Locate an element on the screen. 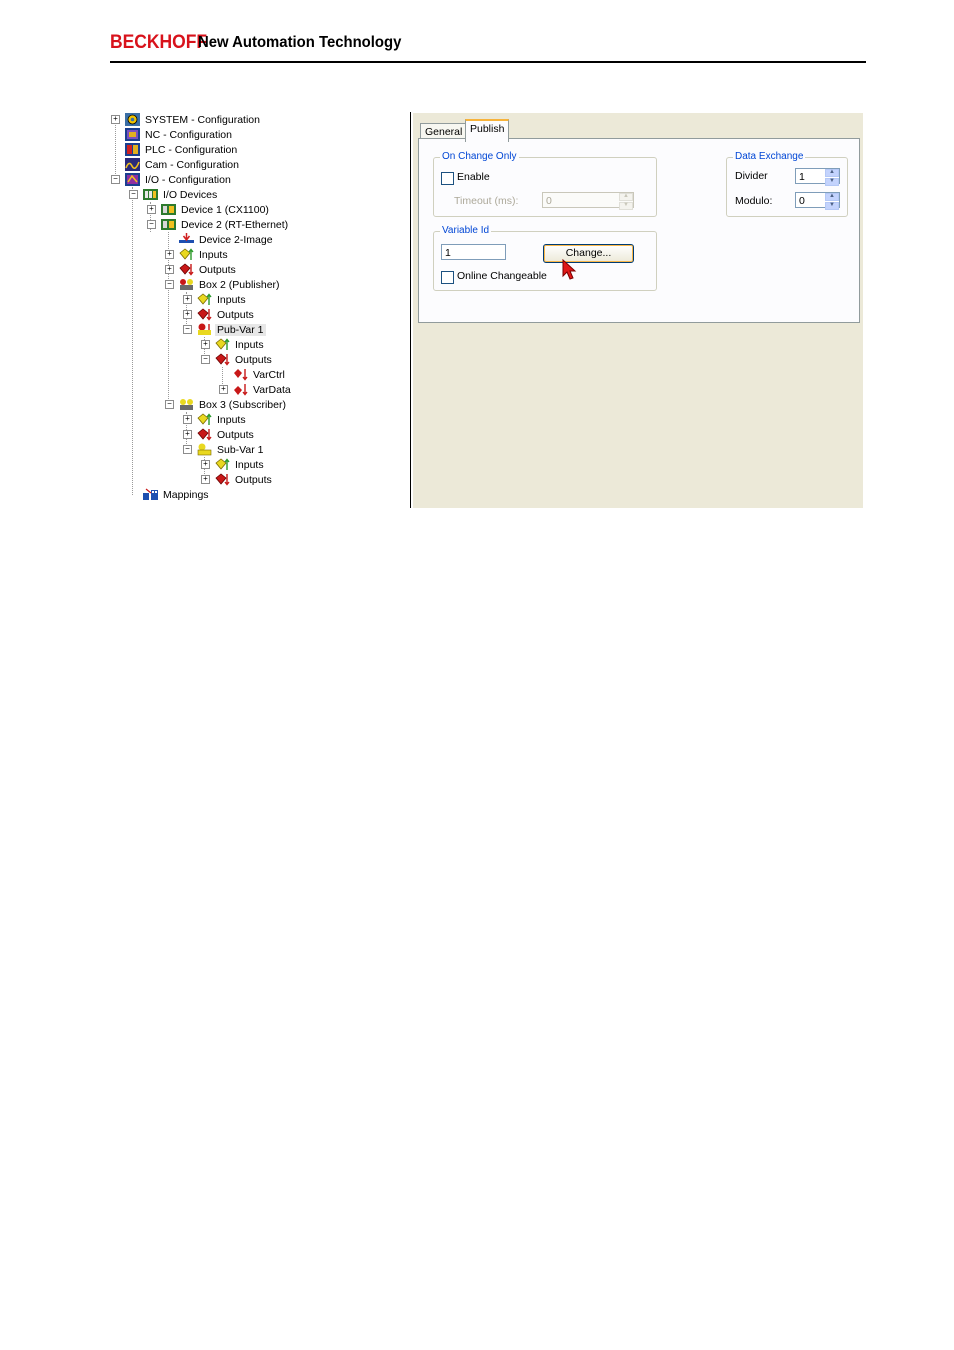  tree-item-device-2: − Device 2 (RT-Ethernet) is located at coordinates (218, 224).